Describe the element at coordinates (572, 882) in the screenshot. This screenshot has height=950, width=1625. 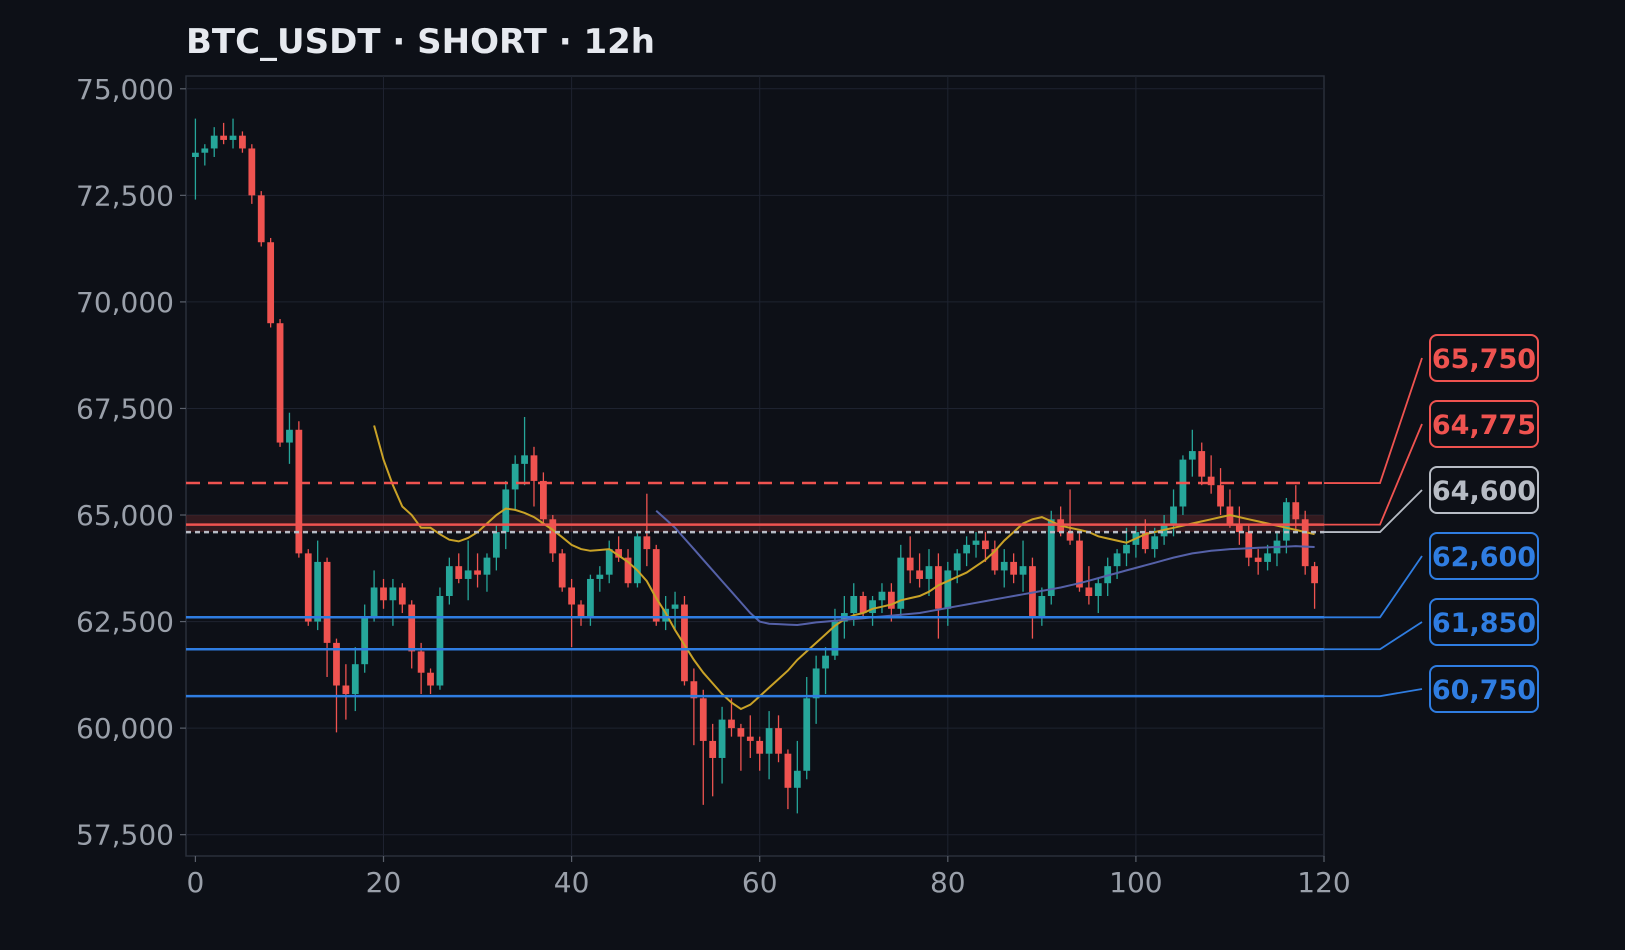
I see `x-tick-label: 40` at that location.